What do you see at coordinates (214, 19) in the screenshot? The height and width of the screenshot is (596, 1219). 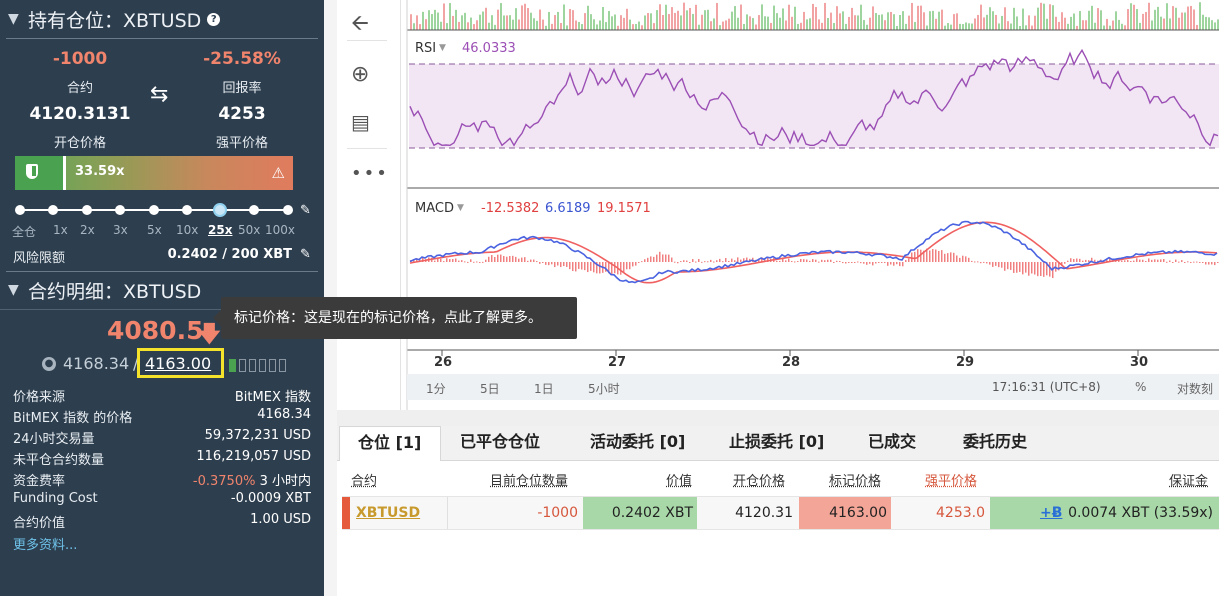 I see `help-icon: ?` at bounding box center [214, 19].